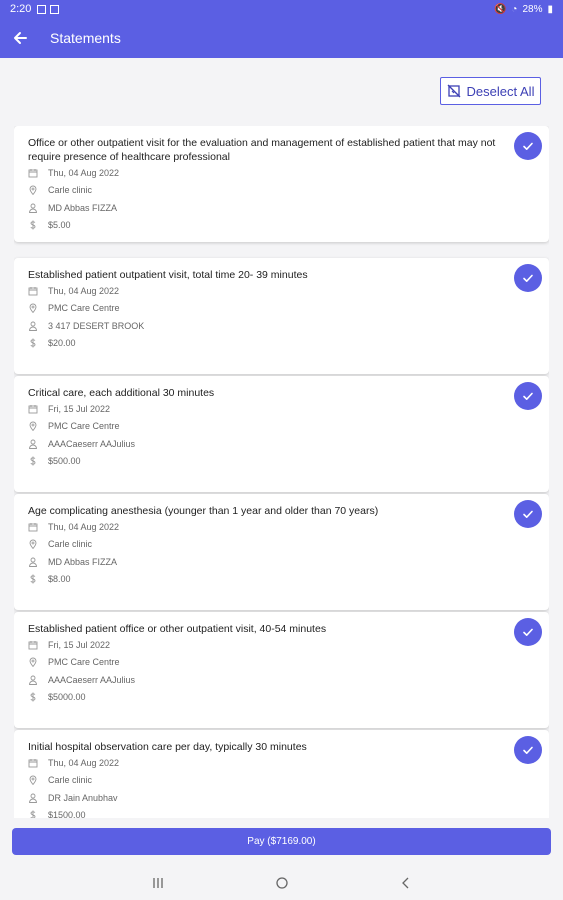 This screenshot has width=563, height=900. What do you see at coordinates (59, 225) in the screenshot?
I see `statement-amount: $5.00` at bounding box center [59, 225].